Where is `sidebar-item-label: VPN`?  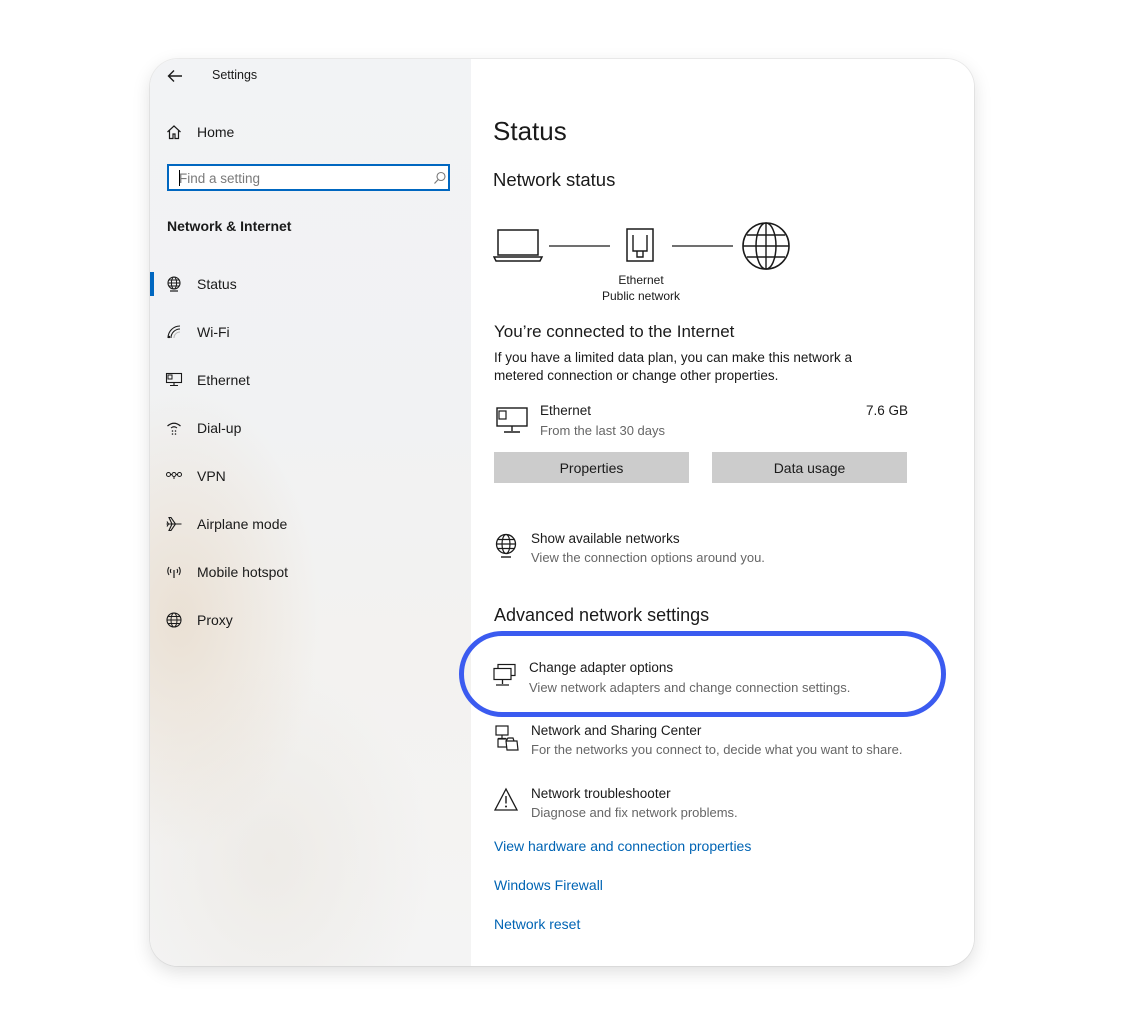
sidebar-item-label: VPN is located at coordinates (211, 476).